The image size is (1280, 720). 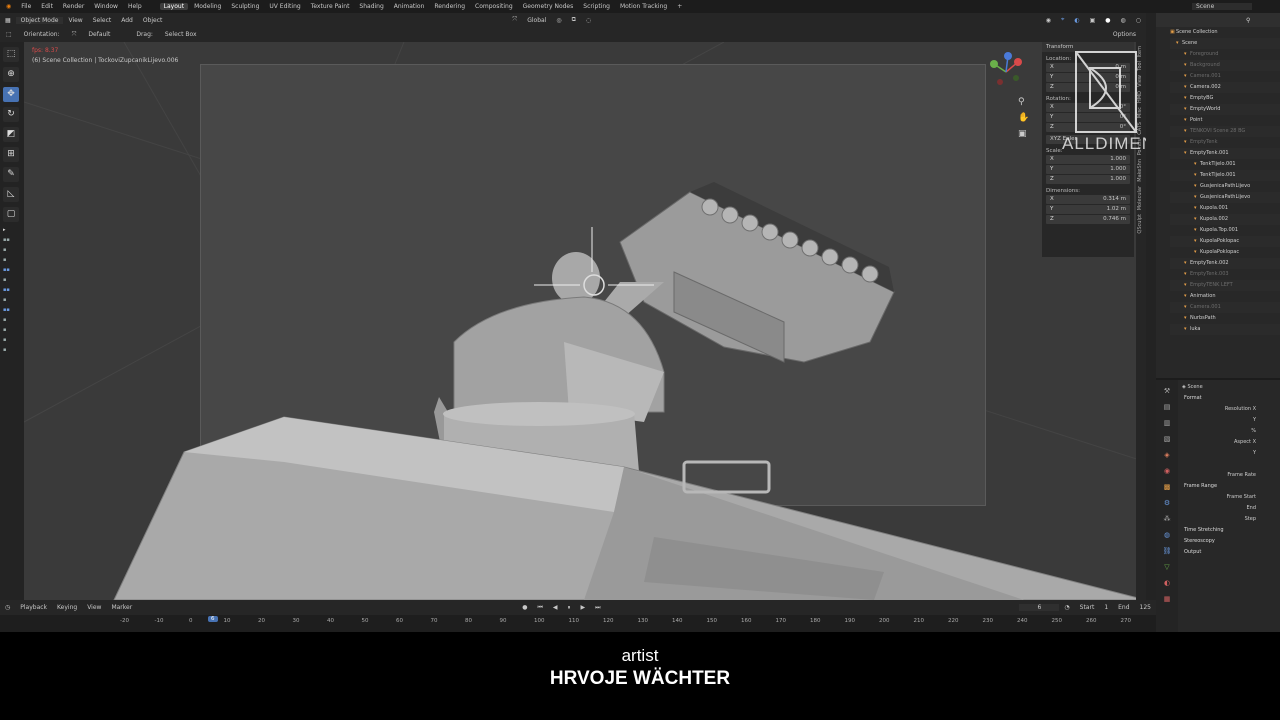 What do you see at coordinates (1225, 109) in the screenshot?
I see `outliner-item: ▾ EmptyWorld` at bounding box center [1225, 109].